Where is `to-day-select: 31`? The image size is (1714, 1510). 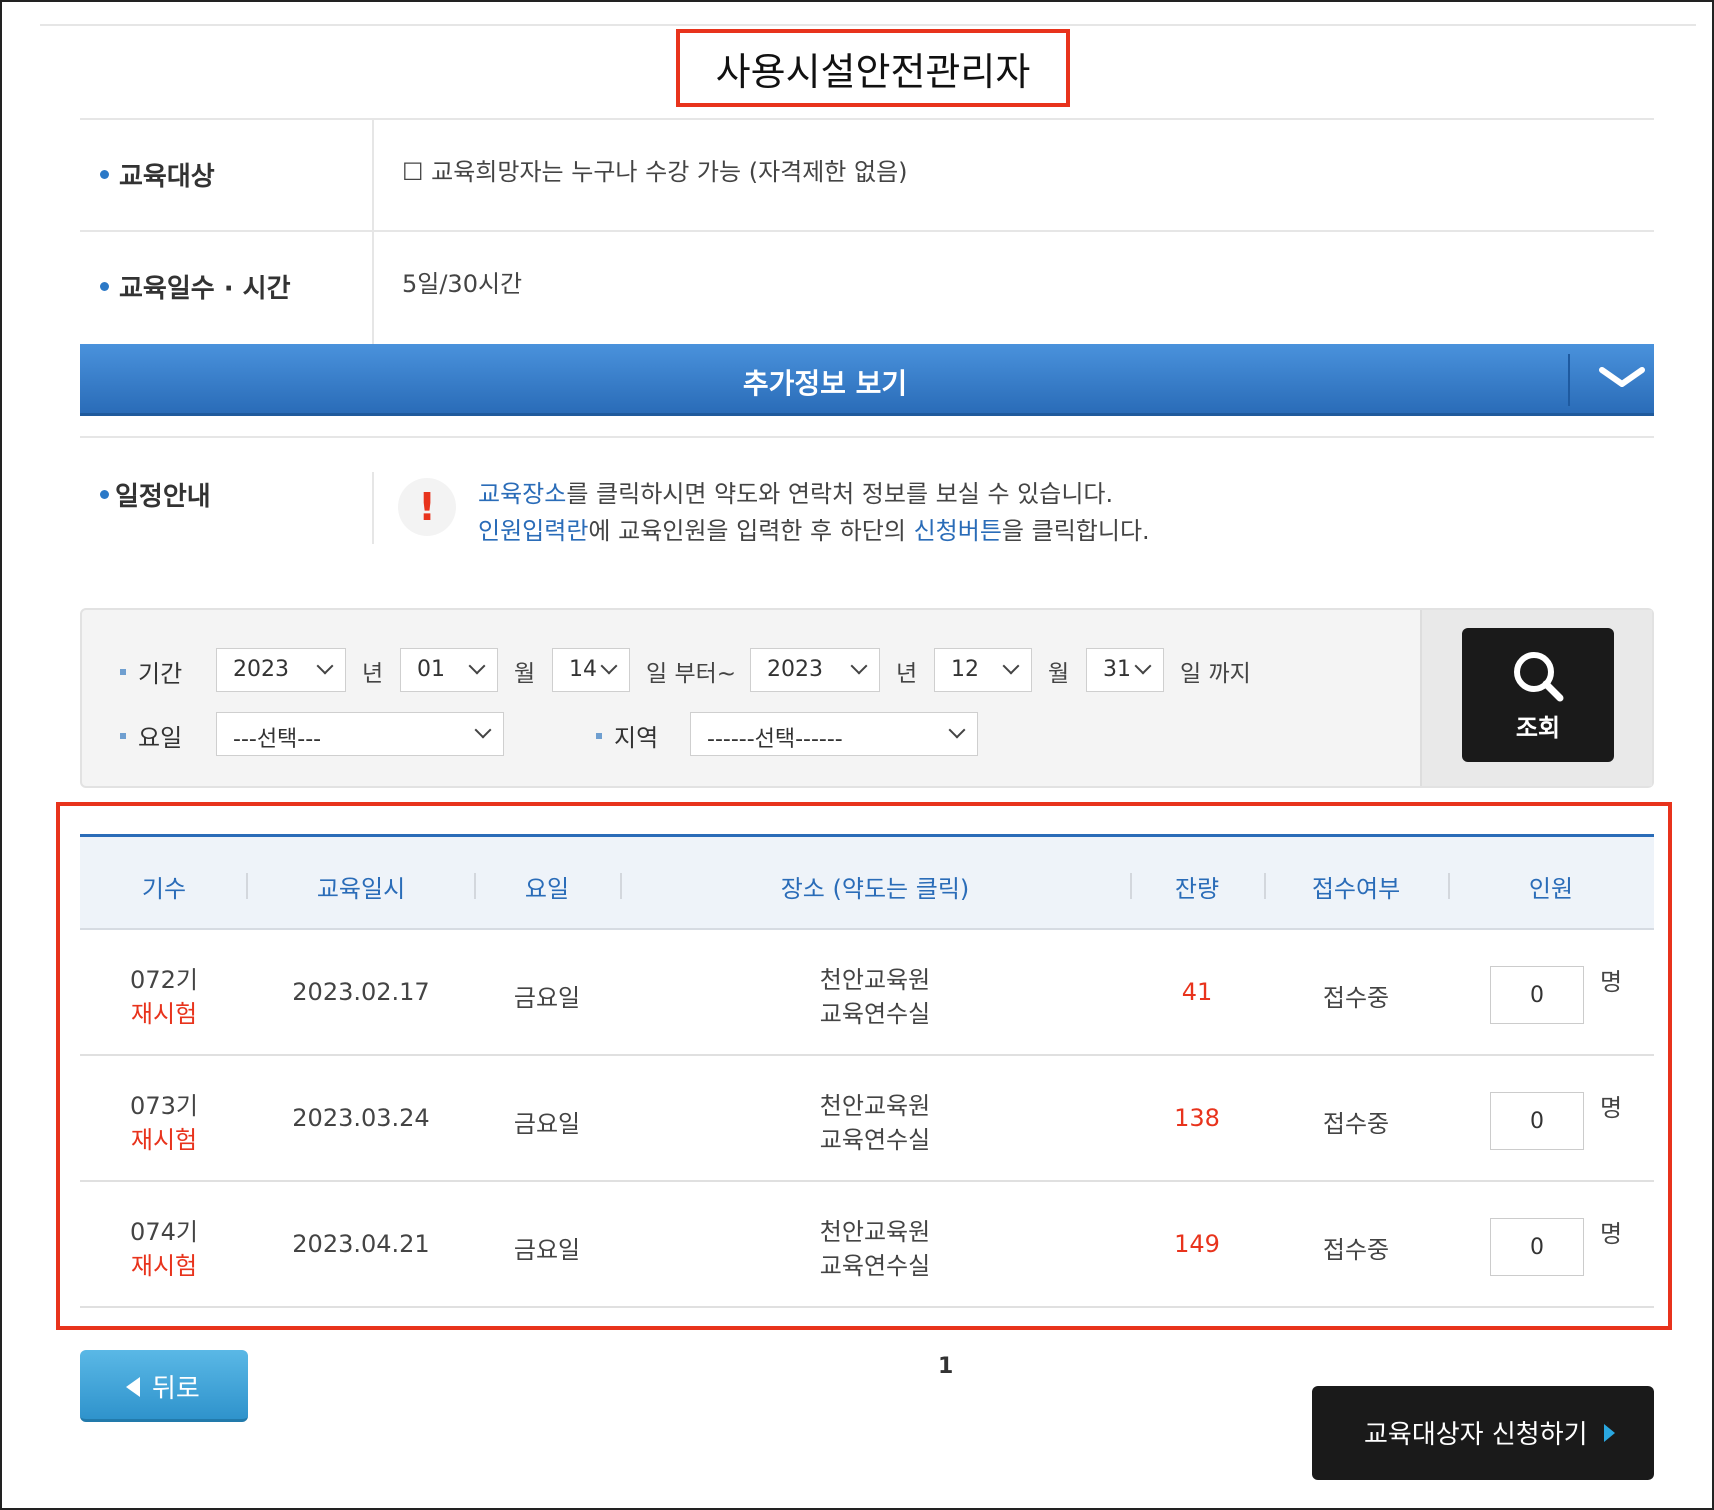
to-day-select: 31 is located at coordinates (1125, 670).